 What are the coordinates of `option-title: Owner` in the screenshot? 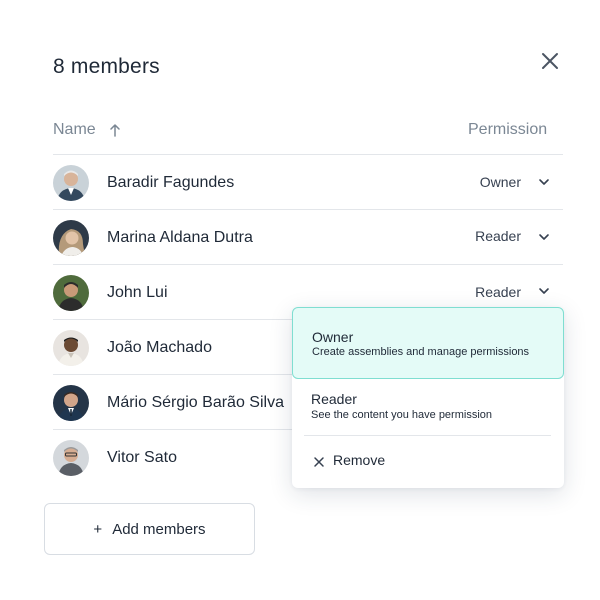 It's located at (333, 337).